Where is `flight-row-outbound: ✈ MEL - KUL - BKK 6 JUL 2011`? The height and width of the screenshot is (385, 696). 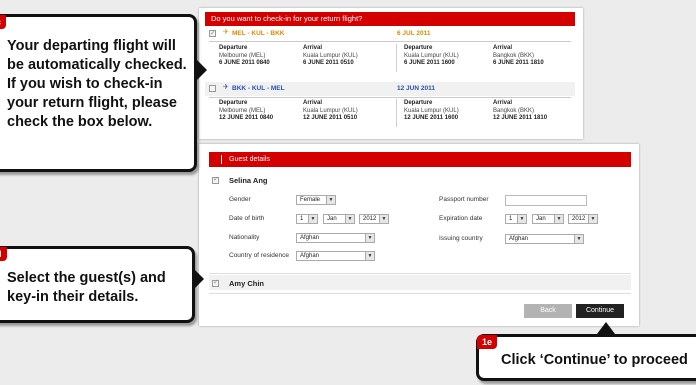 flight-row-outbound: ✈ MEL - KUL - BKK 6 JUL 2011 is located at coordinates (390, 34).